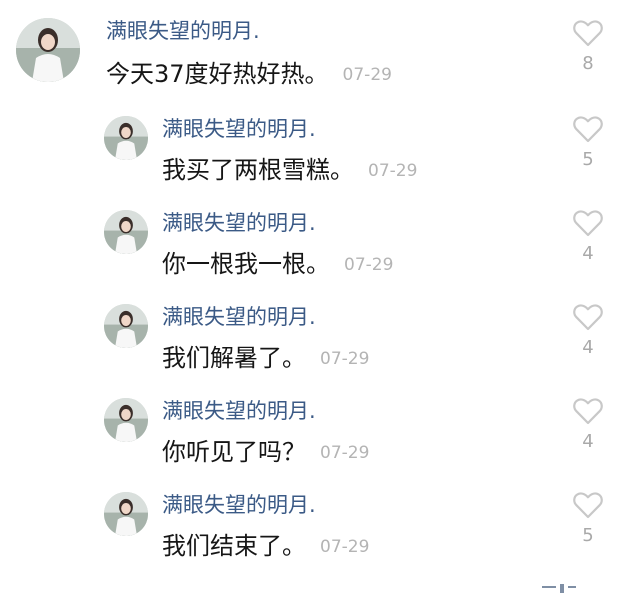 This screenshot has height=593, width=640. I want to click on comment-text: 你一根我一根。, so click(246, 264).